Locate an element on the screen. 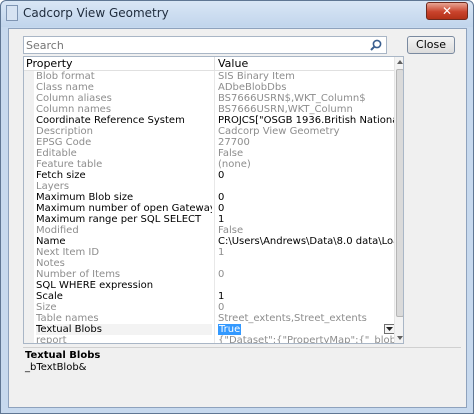  property-name: SQL WHERE expression is located at coordinates (95, 285).